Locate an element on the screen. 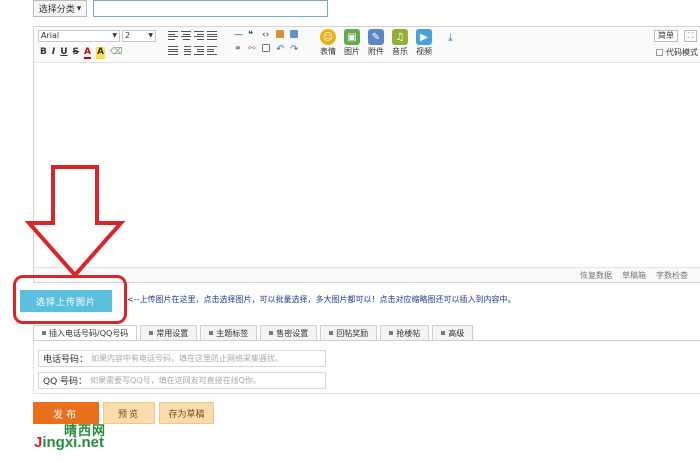  align-center-icon is located at coordinates (186, 35).